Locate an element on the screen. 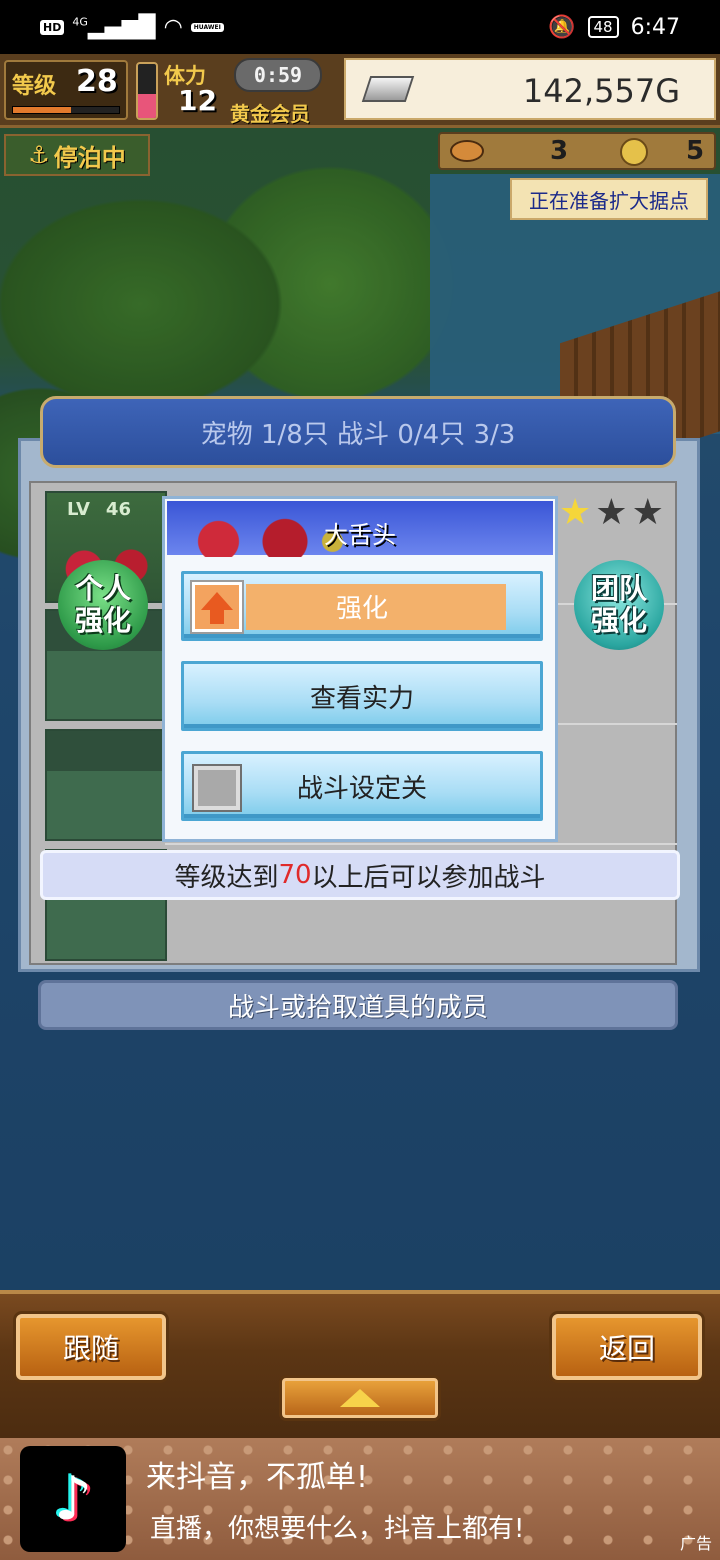 Image resolution: width=720 pixels, height=1560 pixels. view-strength-label: 查看实力 is located at coordinates (361, 698).